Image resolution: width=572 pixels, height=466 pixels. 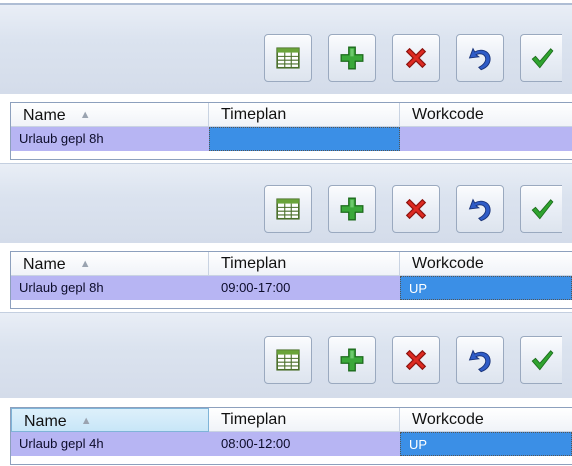 I want to click on cell-timeplan: 08:00-12:00, so click(x=304, y=444).